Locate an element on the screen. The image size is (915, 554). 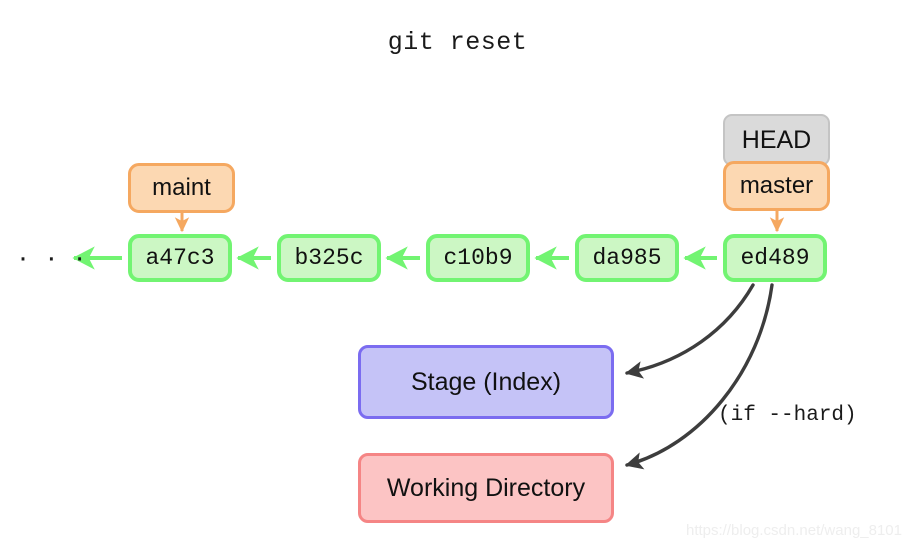
commit-label: a47c3 is located at coordinates (180, 258).